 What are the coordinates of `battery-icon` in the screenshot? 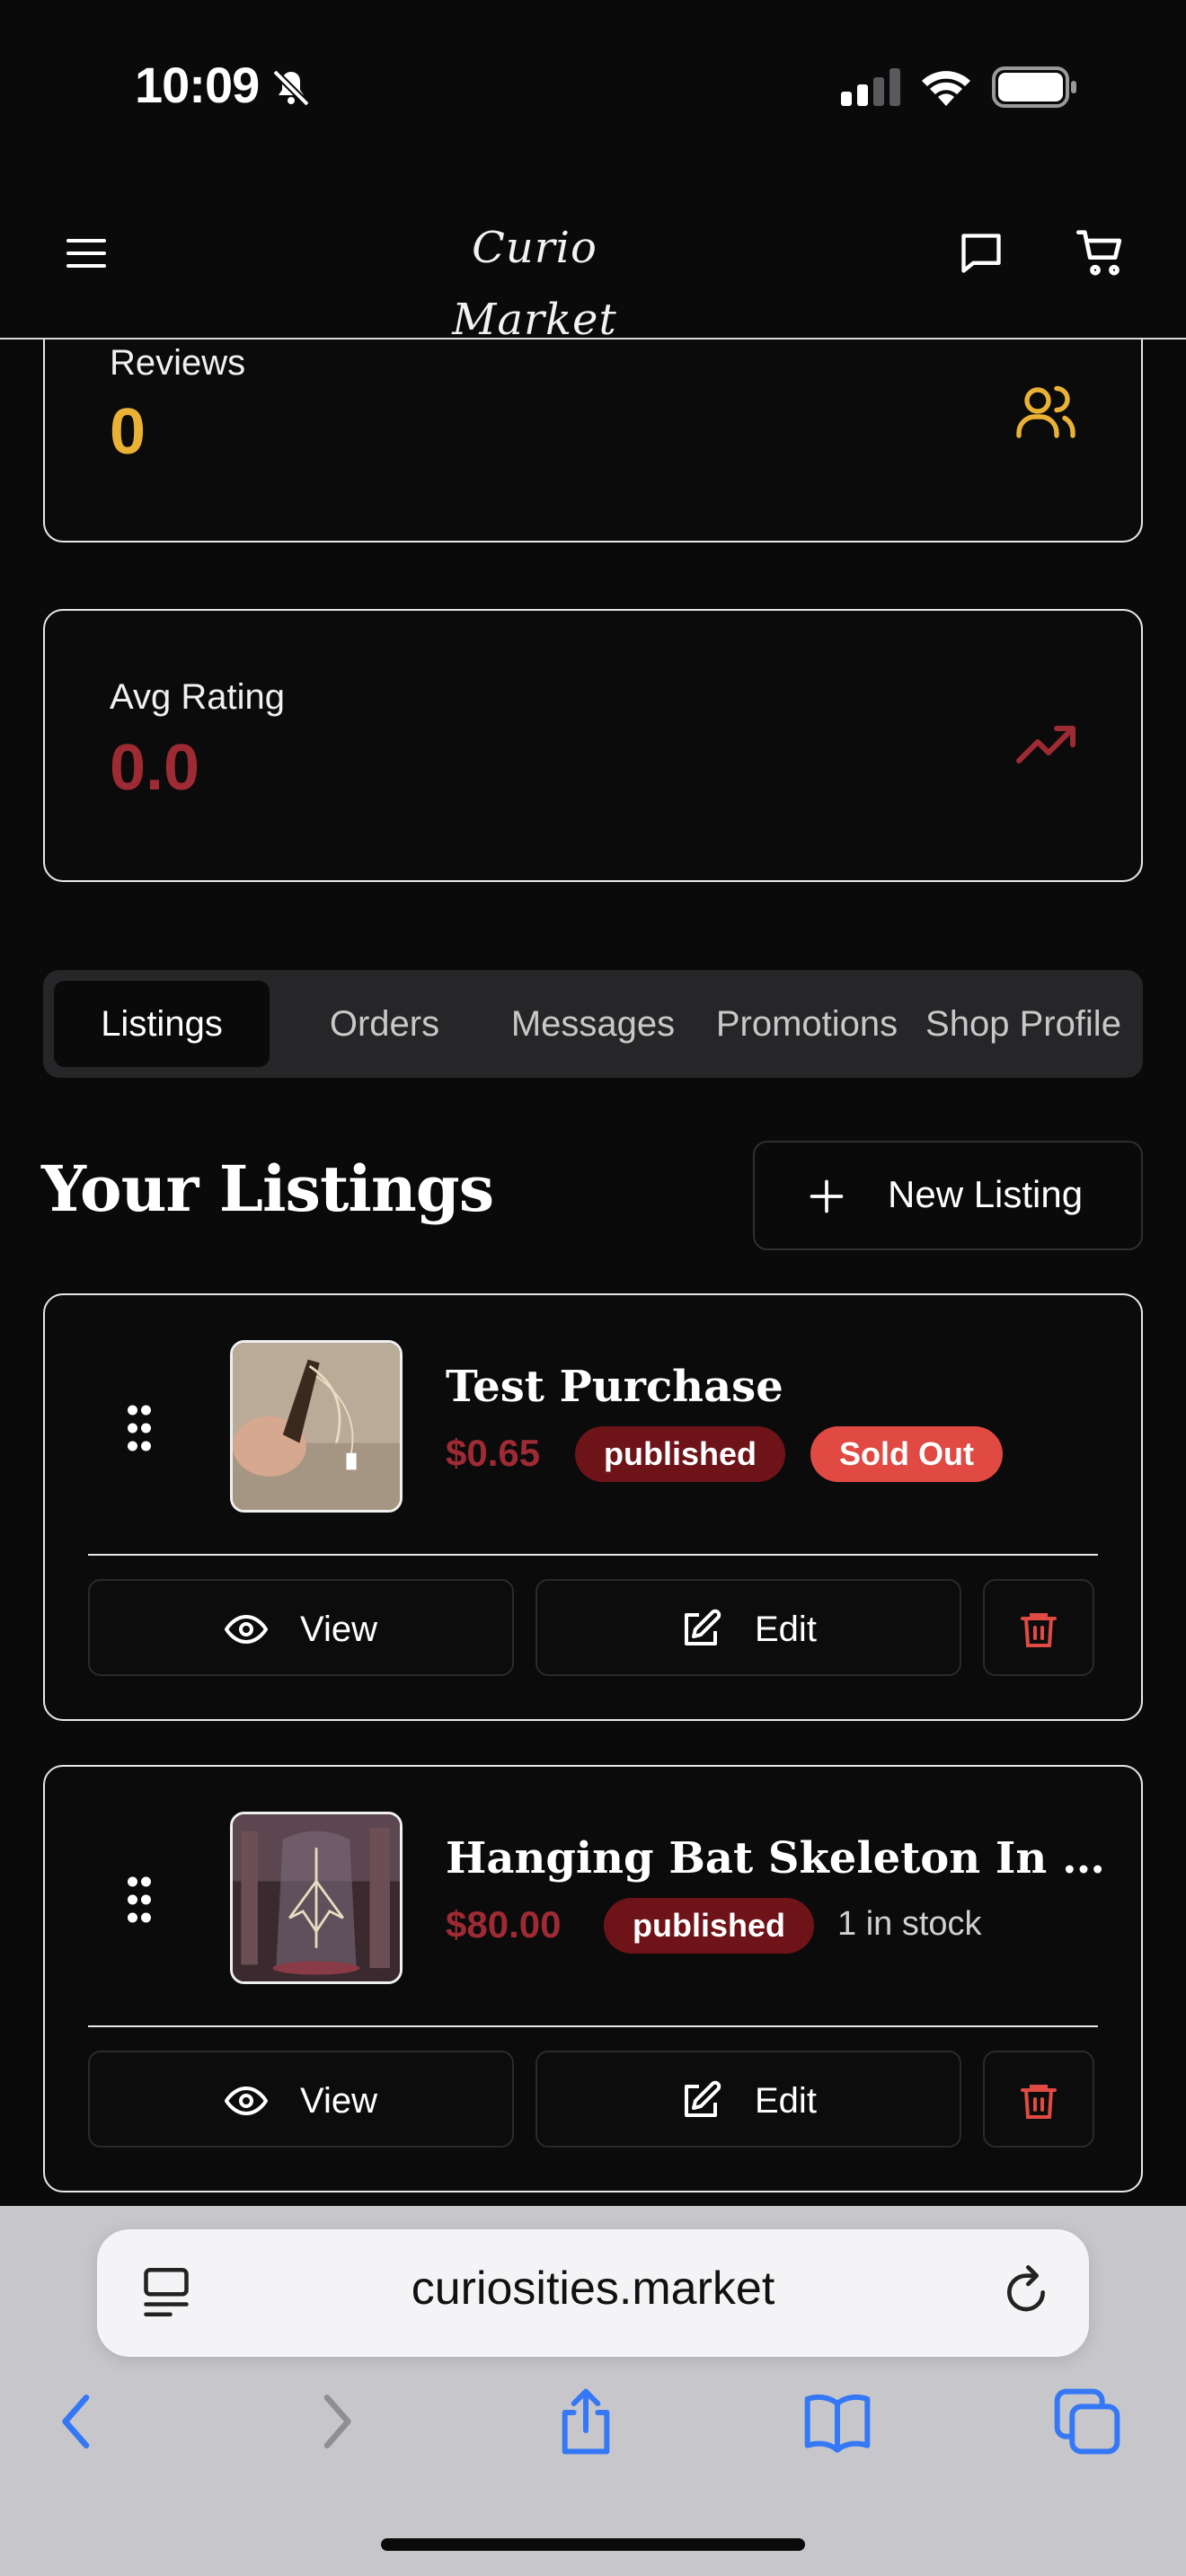 It's located at (1034, 87).